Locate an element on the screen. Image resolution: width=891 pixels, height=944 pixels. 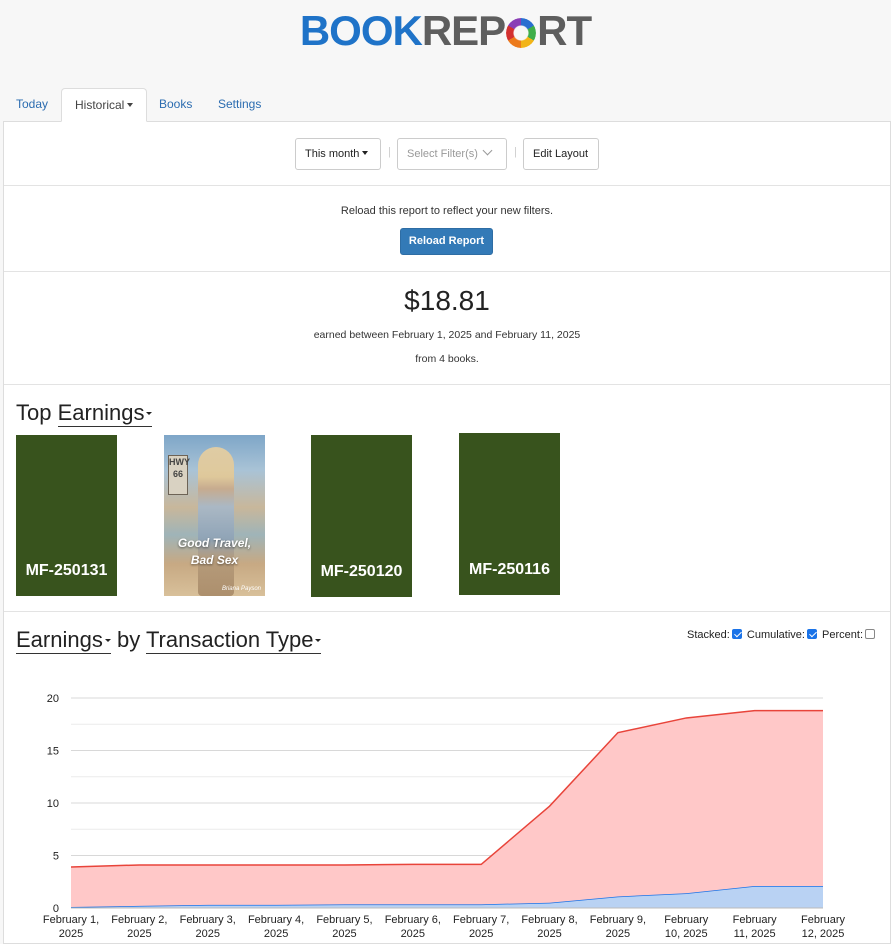
y-tick-label: 20 is located at coordinates (53, 699).